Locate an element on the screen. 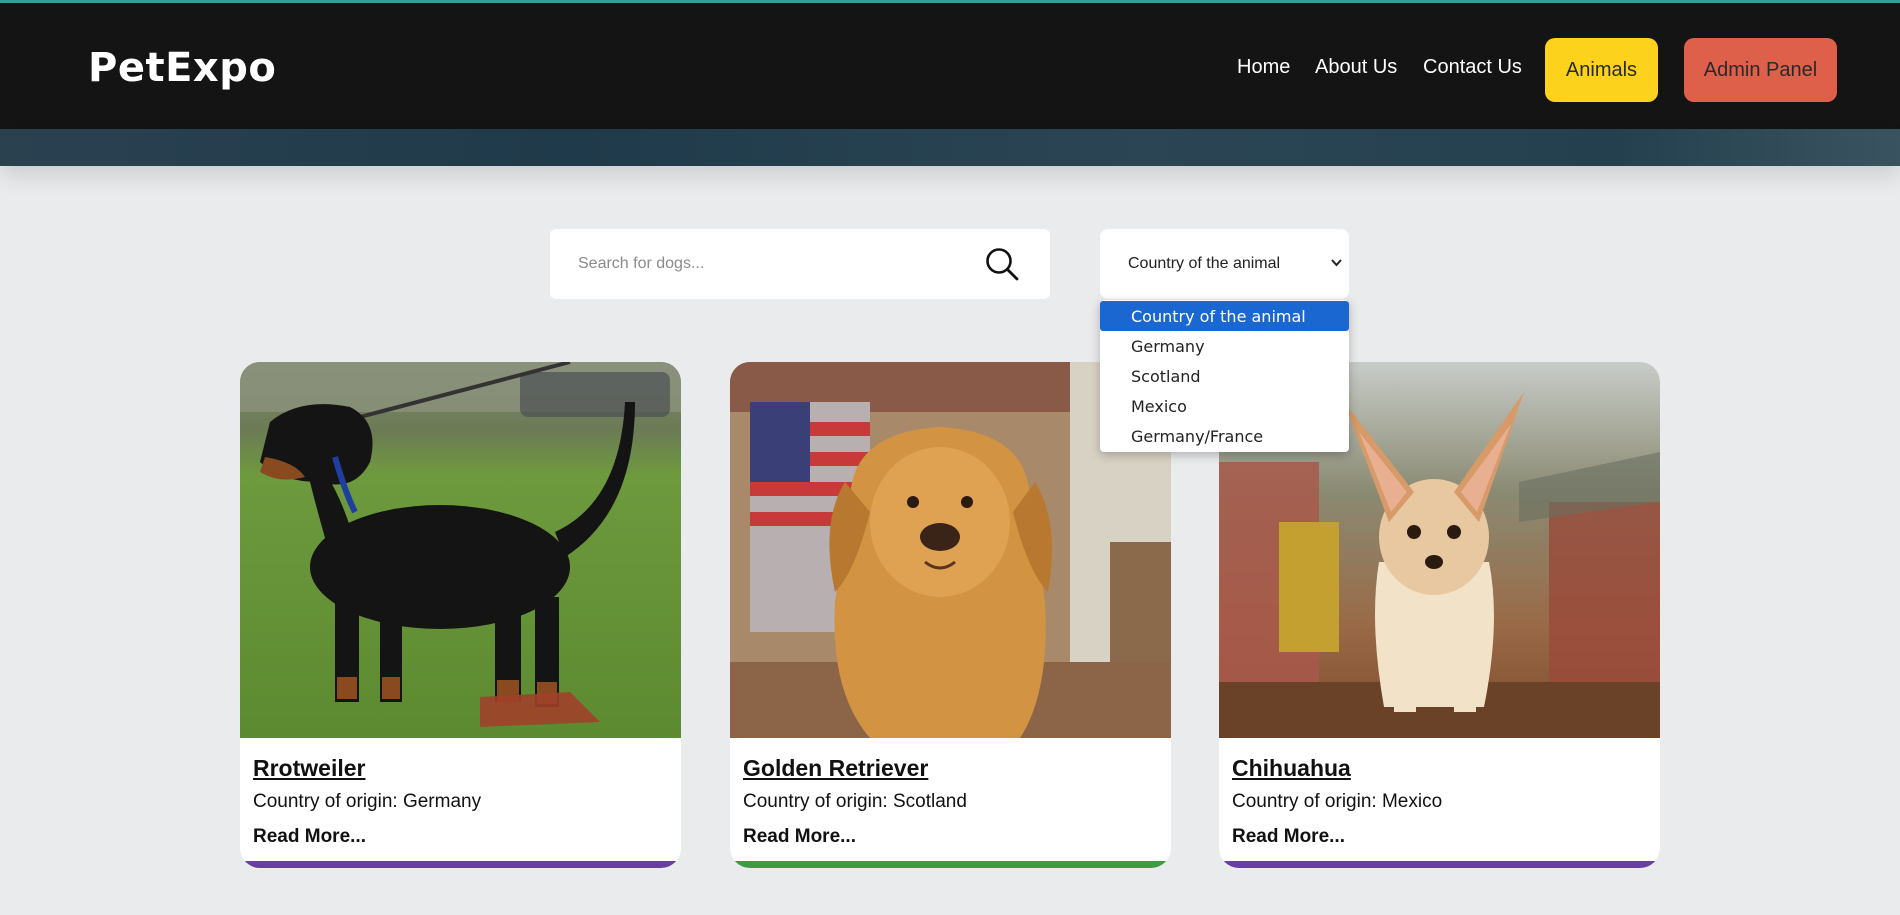 Image resolution: width=1900 pixels, height=915 pixels. search-input is located at coordinates (768, 264).